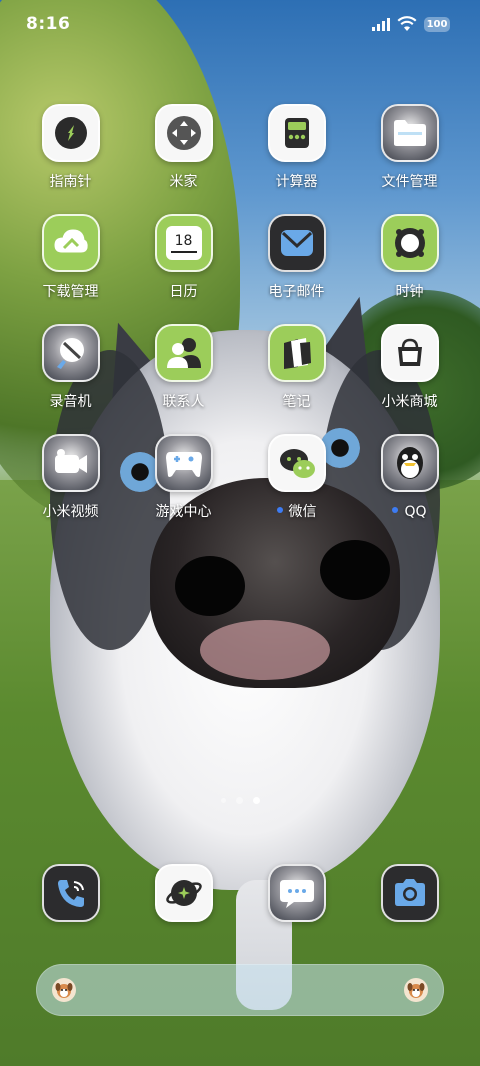 This screenshot has height=1066, width=480. I want to click on app-label: 小米商城, so click(409, 402).